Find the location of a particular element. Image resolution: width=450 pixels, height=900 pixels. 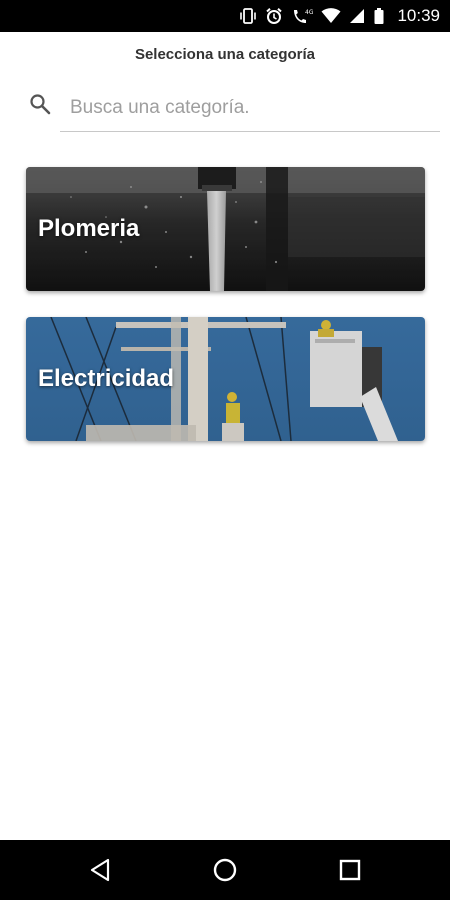

navigation-bar is located at coordinates (225, 870).